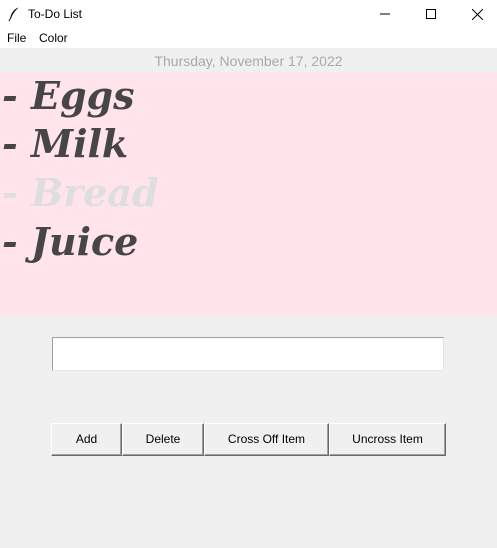 Image resolution: width=497 pixels, height=548 pixels. Describe the element at coordinates (248, 14) in the screenshot. I see `title-bar: To-Do List` at that location.